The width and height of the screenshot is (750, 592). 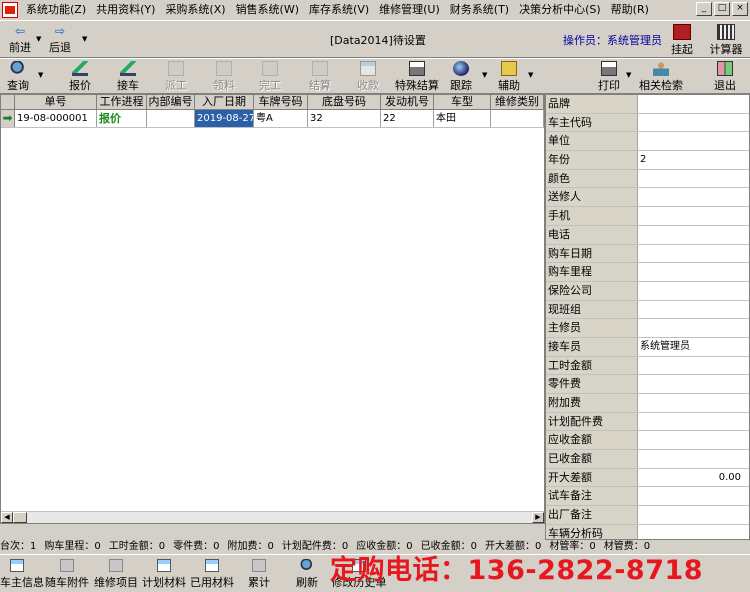 I want to click on property-row: 送修人, so click(x=647, y=198).